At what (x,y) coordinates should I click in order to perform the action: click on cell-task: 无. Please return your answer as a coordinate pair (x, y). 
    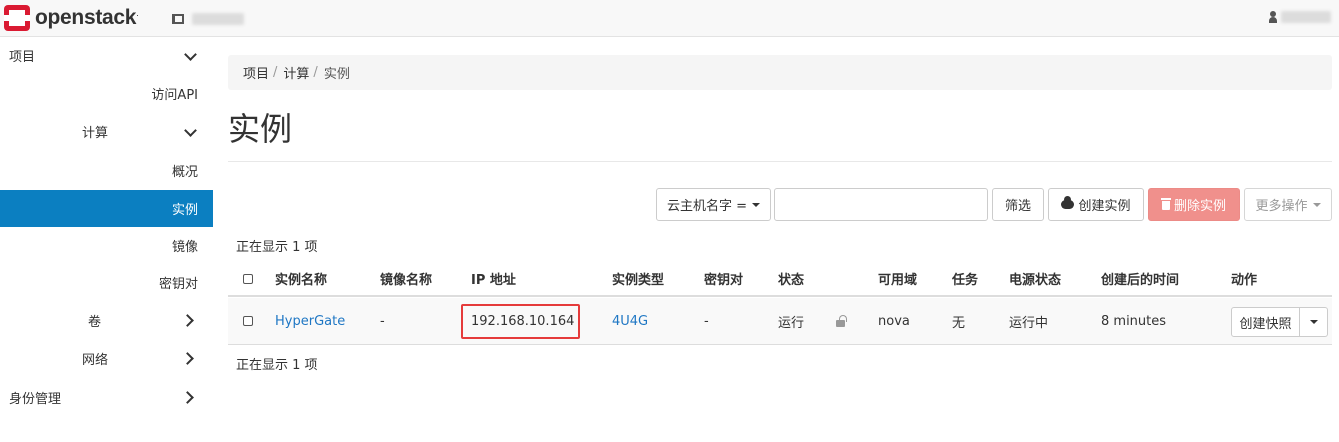
    Looking at the image, I should click on (959, 323).